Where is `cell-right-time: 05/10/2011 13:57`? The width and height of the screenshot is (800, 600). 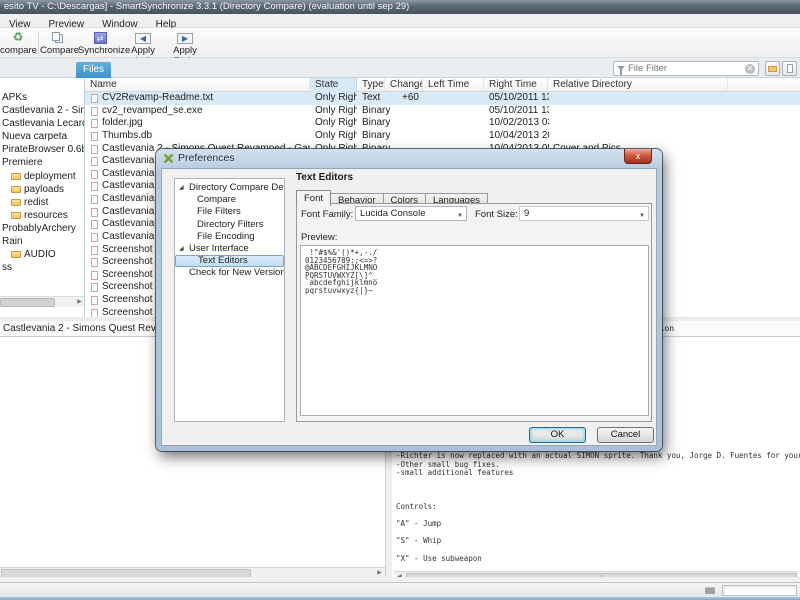 cell-right-time: 05/10/2011 13:57 is located at coordinates (519, 97).